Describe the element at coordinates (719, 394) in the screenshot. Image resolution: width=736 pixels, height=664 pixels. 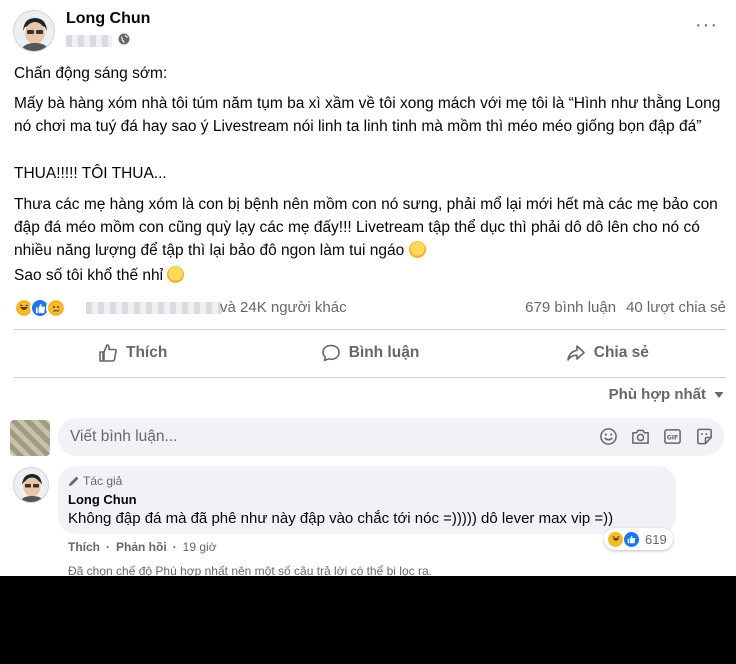
I see `caret-down-icon` at that location.